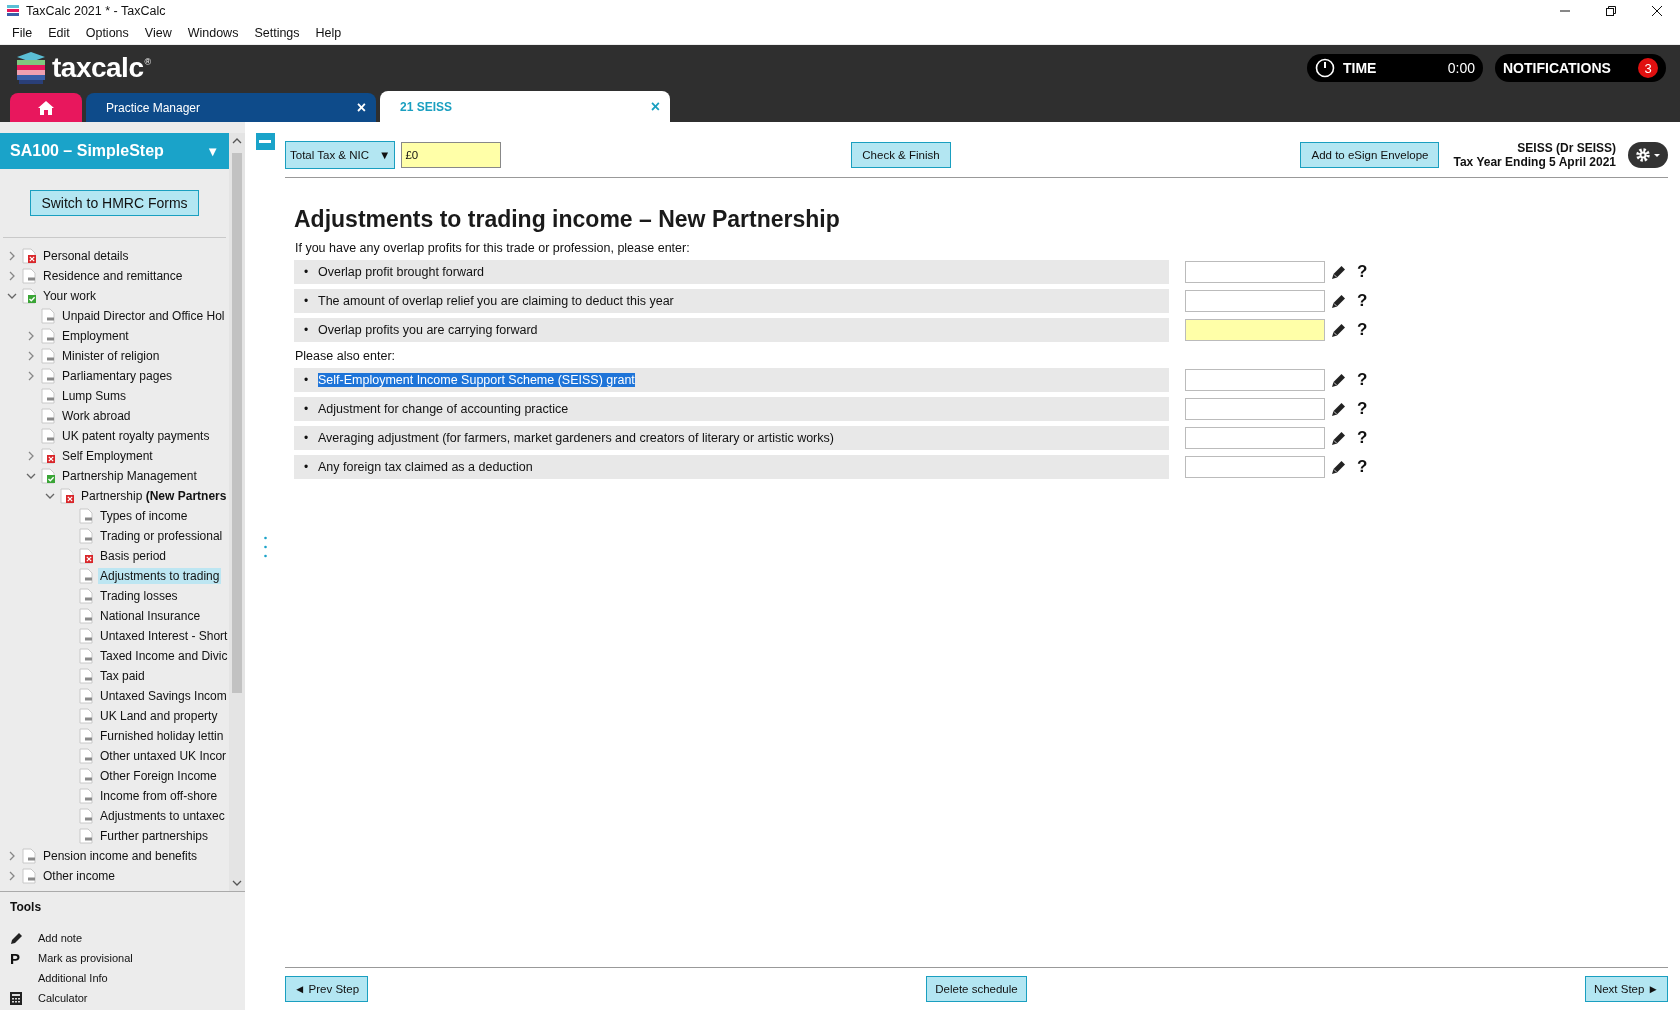  I want to click on tree-item: Other Foreign Income, so click(158, 776).